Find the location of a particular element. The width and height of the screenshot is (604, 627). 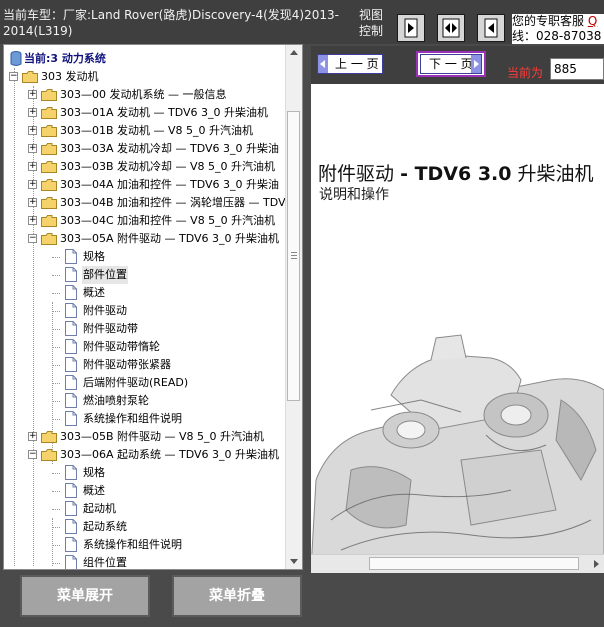

current-page-label: 当前为 is located at coordinates (525, 73).